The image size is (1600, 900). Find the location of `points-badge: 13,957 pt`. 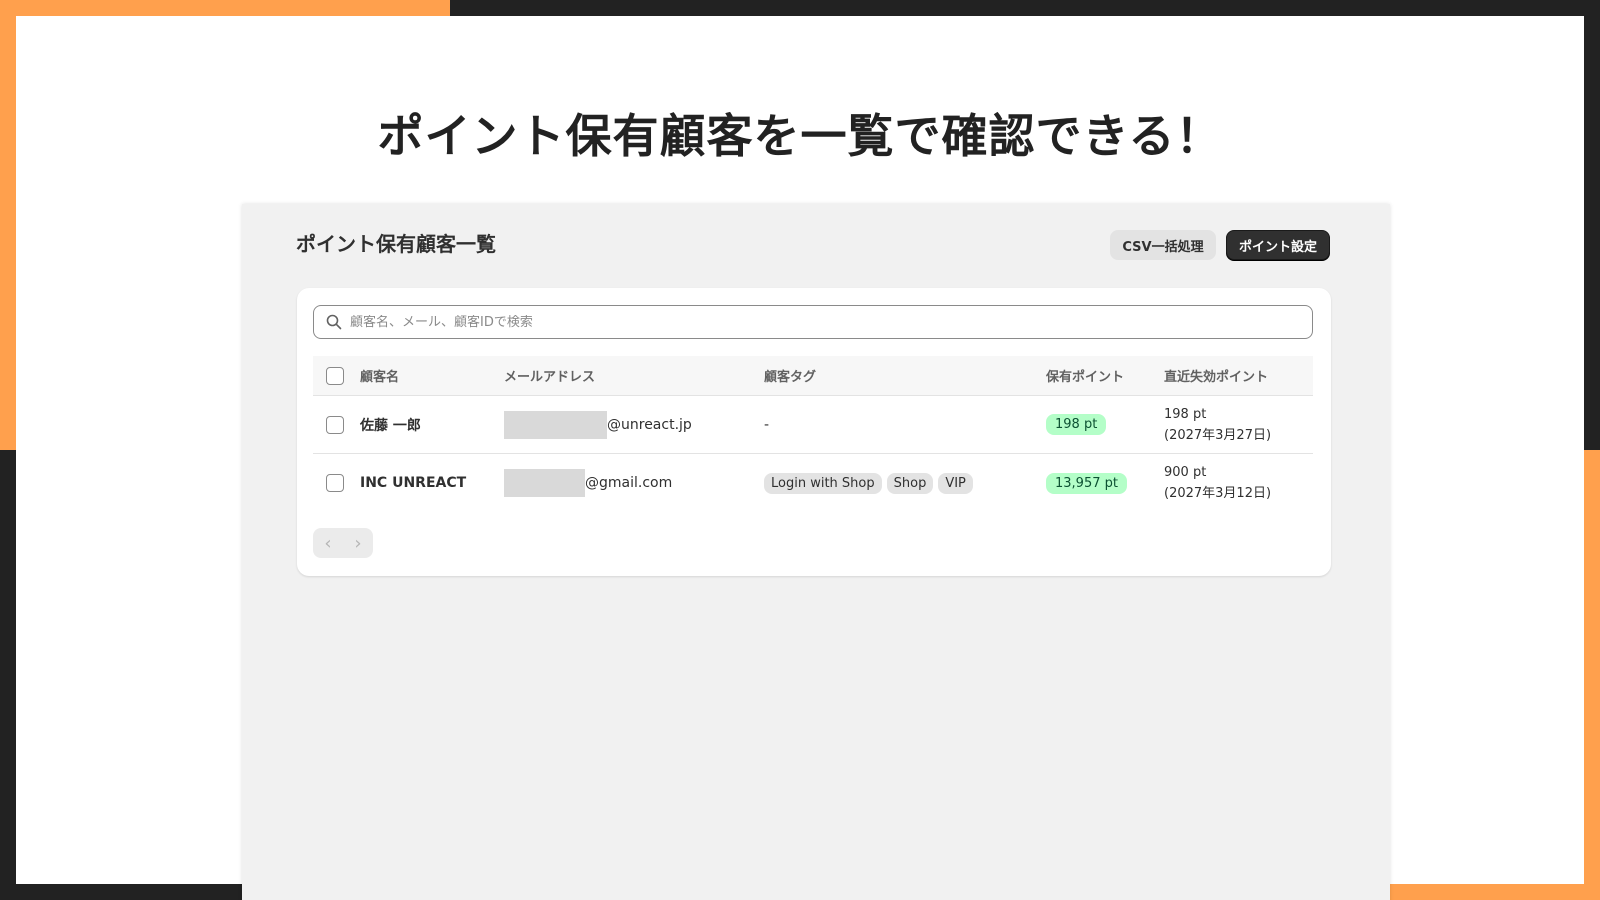

points-badge: 13,957 pt is located at coordinates (1086, 483).